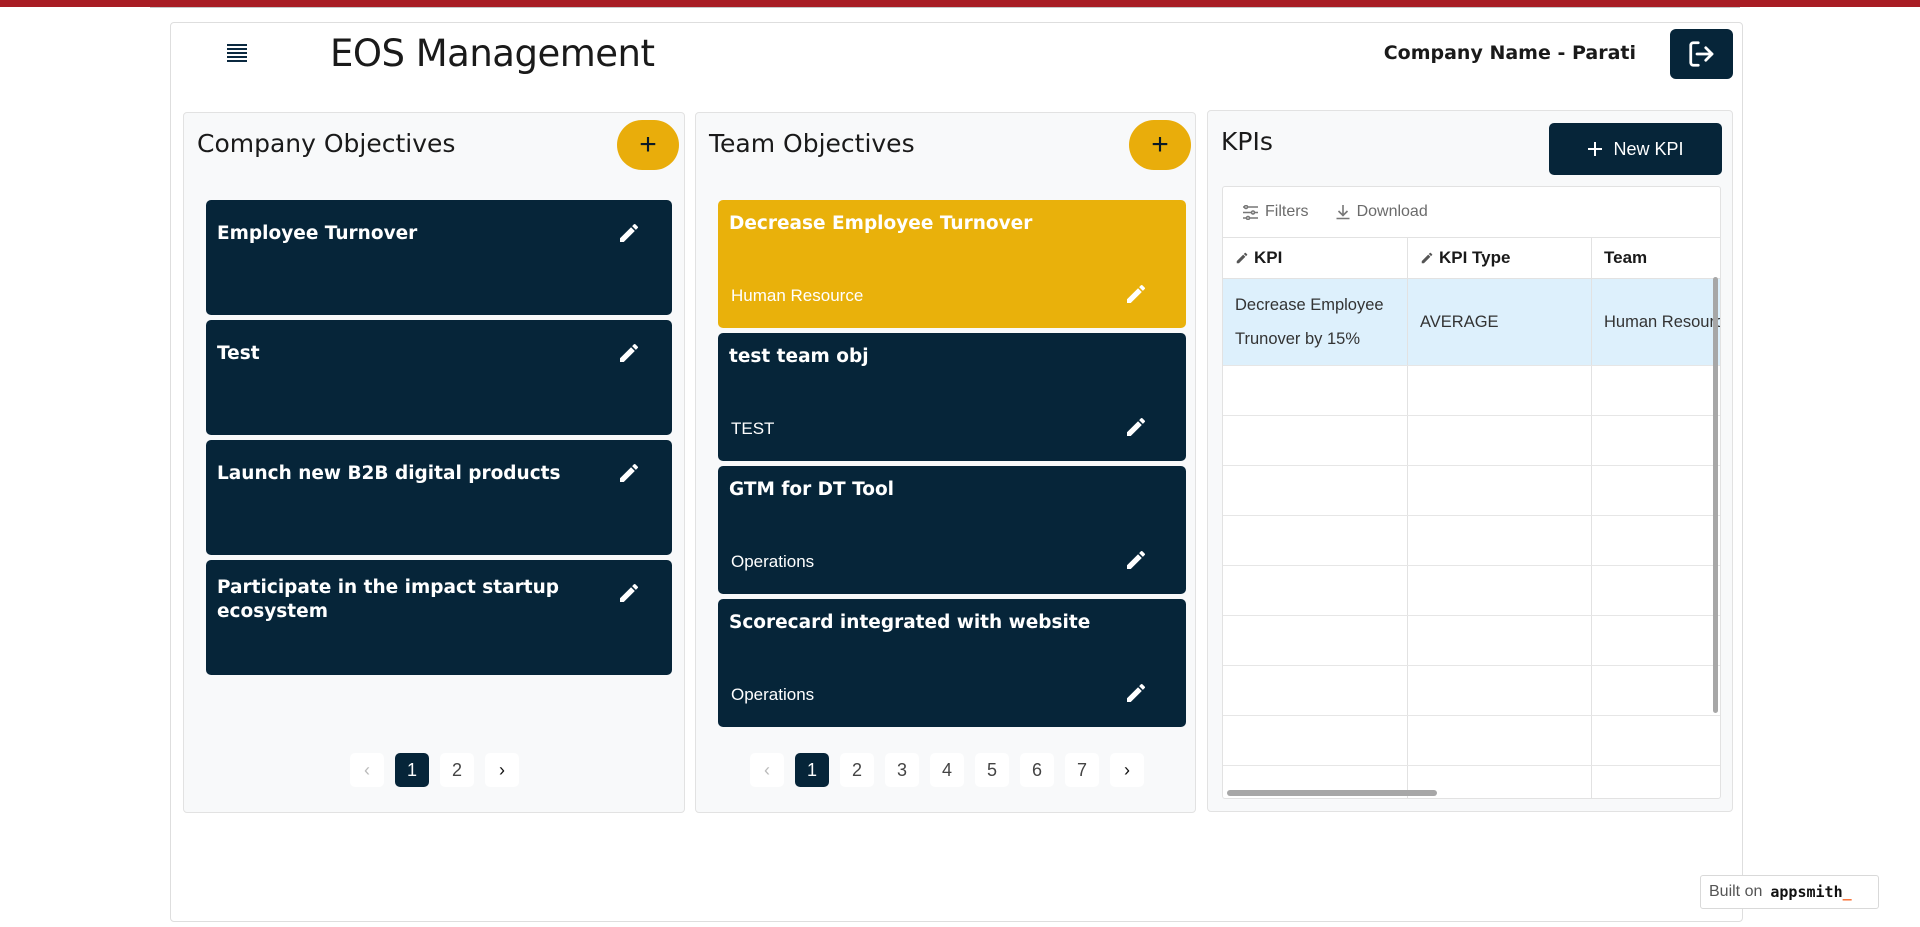 This screenshot has width=1920, height=927. I want to click on team-objectives-pagination: ‹ 1 2 3 4 5 6 7 ›, so click(947, 770).